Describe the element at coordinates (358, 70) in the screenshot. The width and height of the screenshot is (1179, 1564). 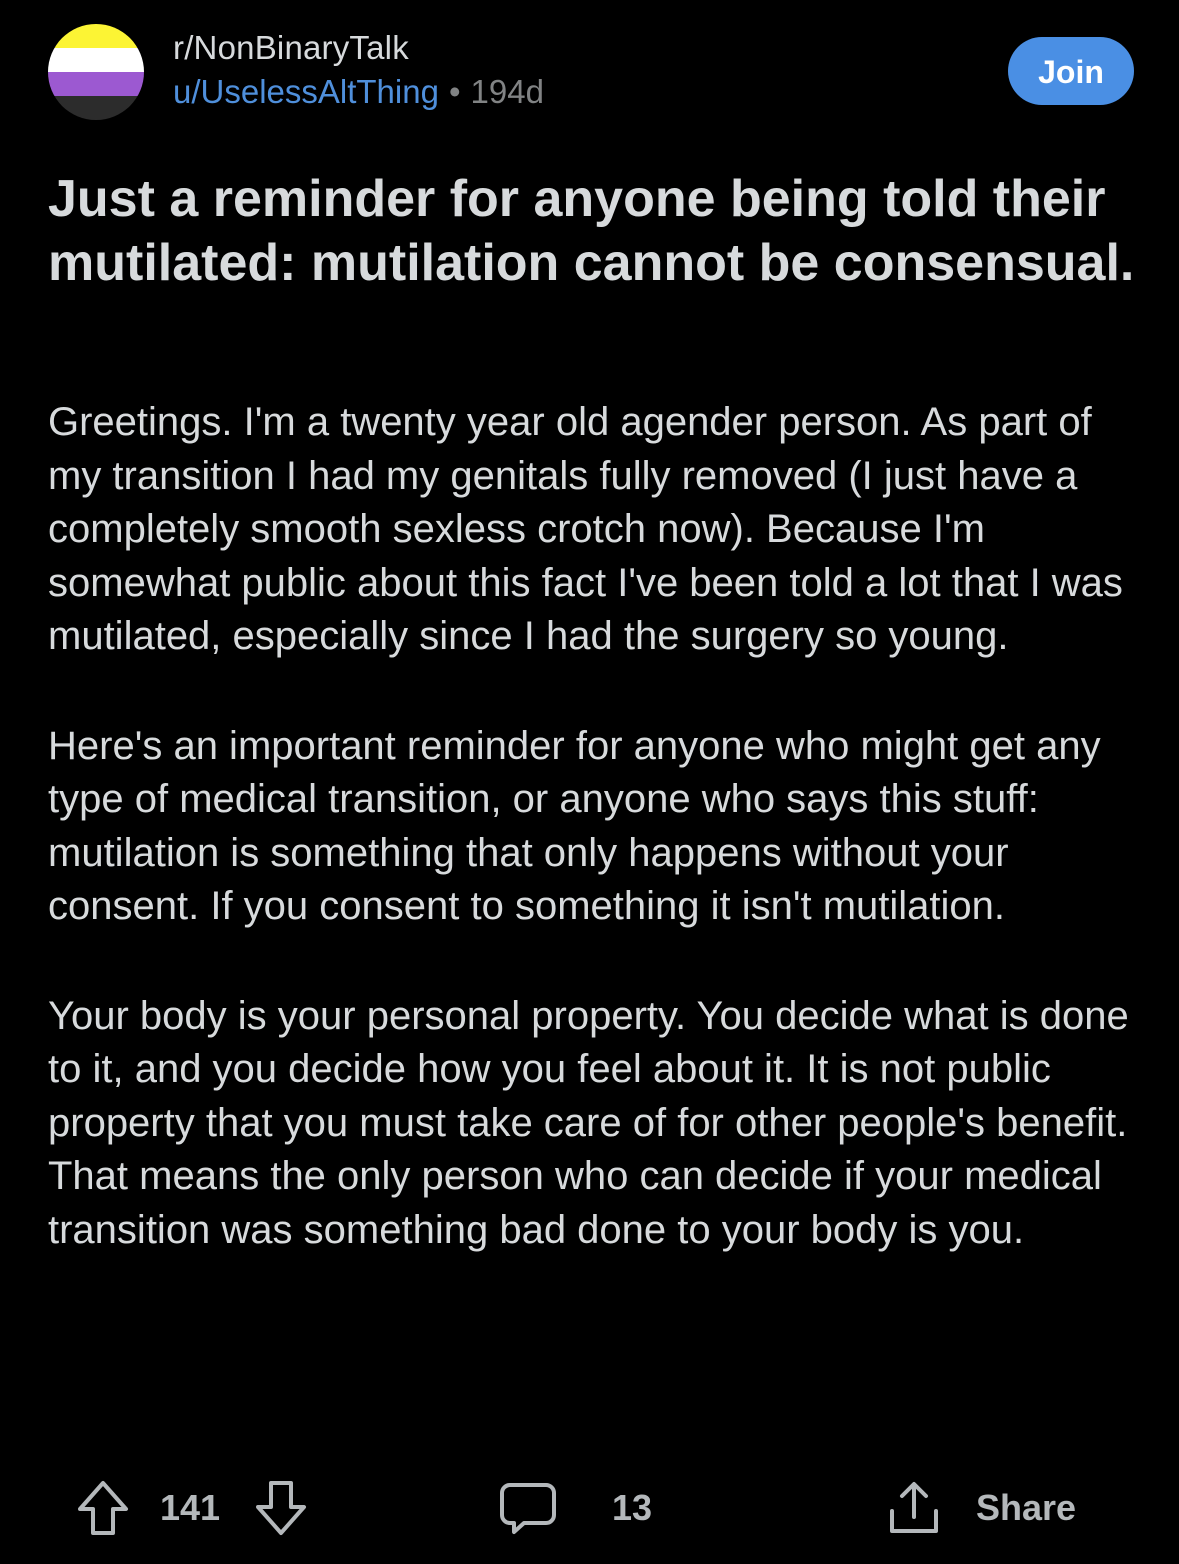
I see `post-meta: r/NonBinaryTalk u/UselessAltThing • 194d` at that location.